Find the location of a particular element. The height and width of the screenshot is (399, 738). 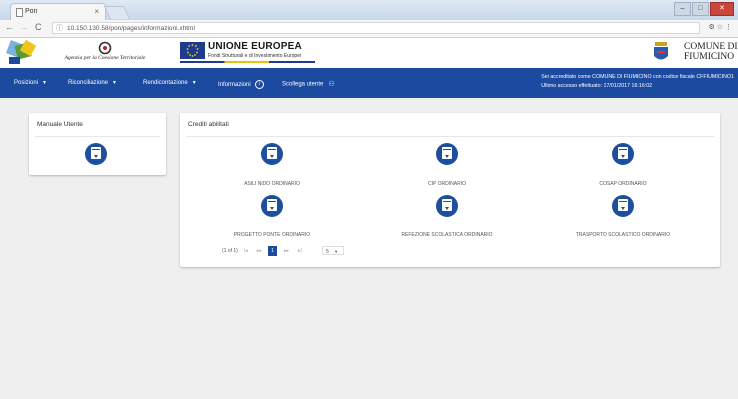

back-icon: ← is located at coordinates (9, 27).